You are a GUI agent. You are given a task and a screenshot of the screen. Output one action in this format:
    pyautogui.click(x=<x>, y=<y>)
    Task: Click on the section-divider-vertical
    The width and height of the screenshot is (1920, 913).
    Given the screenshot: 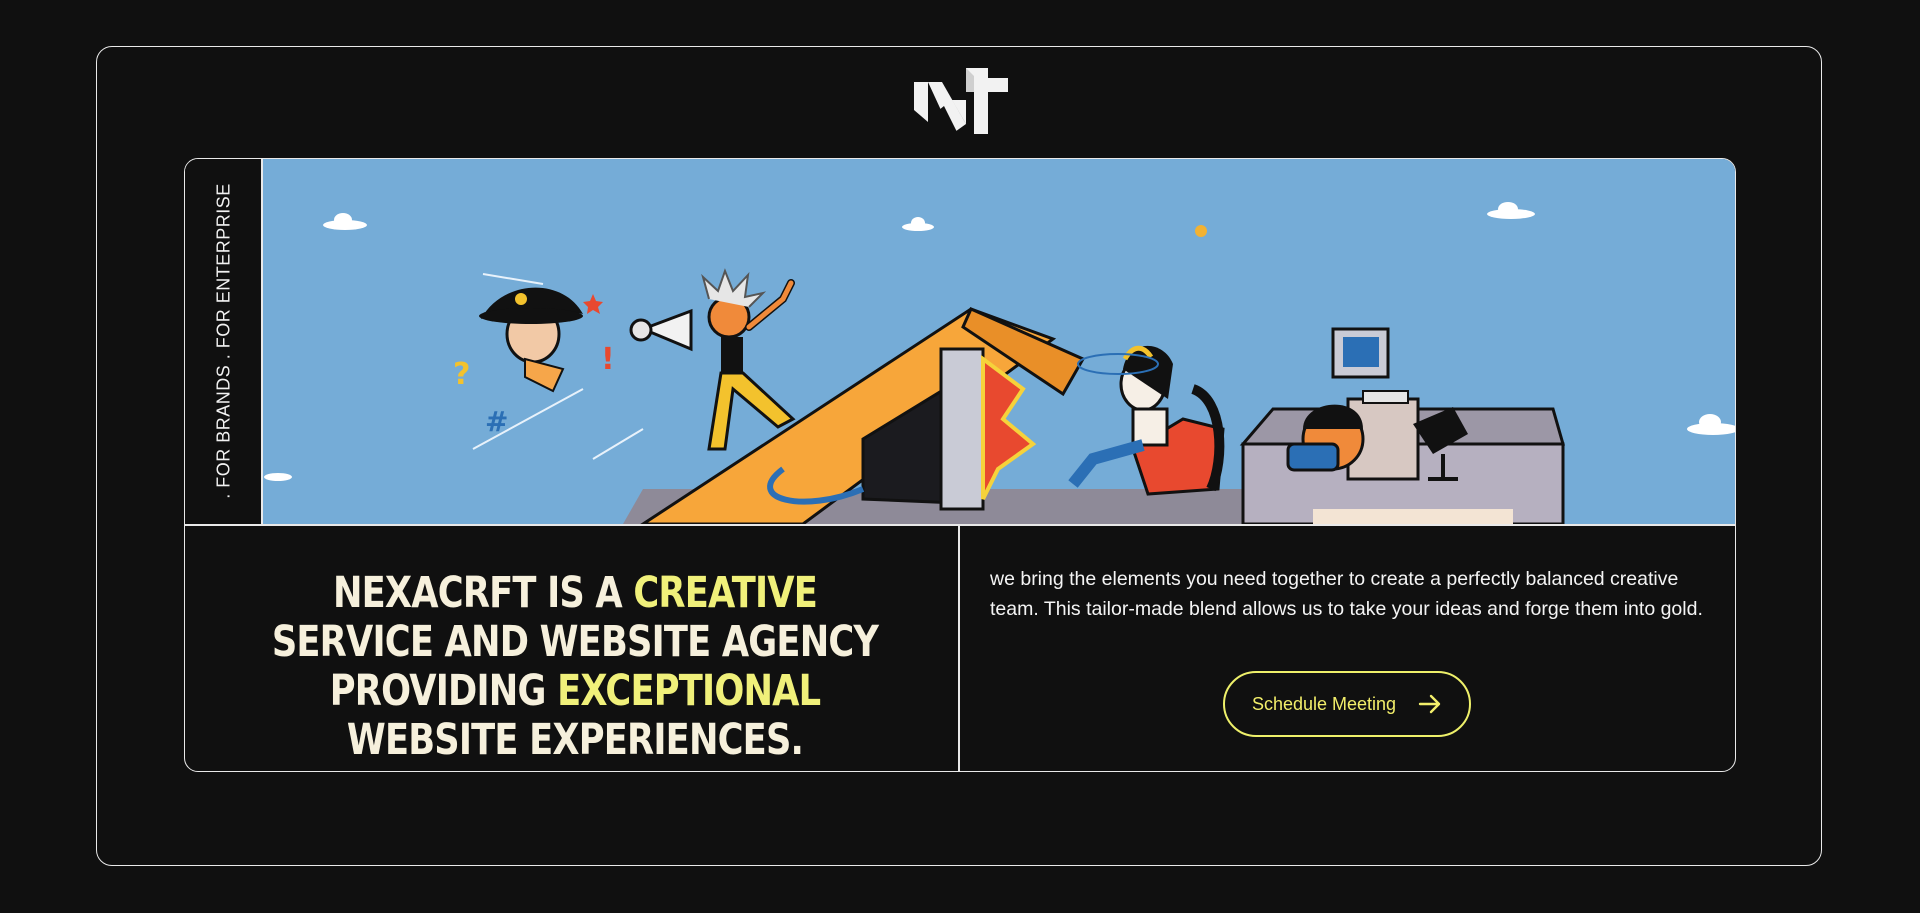 What is the action you would take?
    pyautogui.click(x=959, y=647)
    